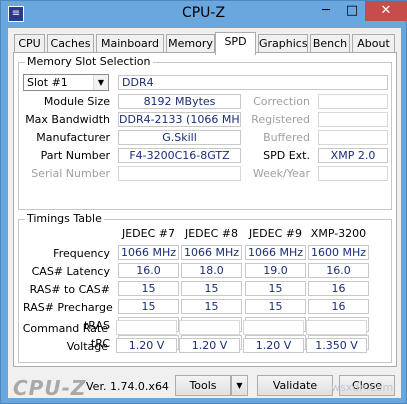  Describe the element at coordinates (130, 44) in the screenshot. I see `tab-mainboard: Mainboard` at that location.